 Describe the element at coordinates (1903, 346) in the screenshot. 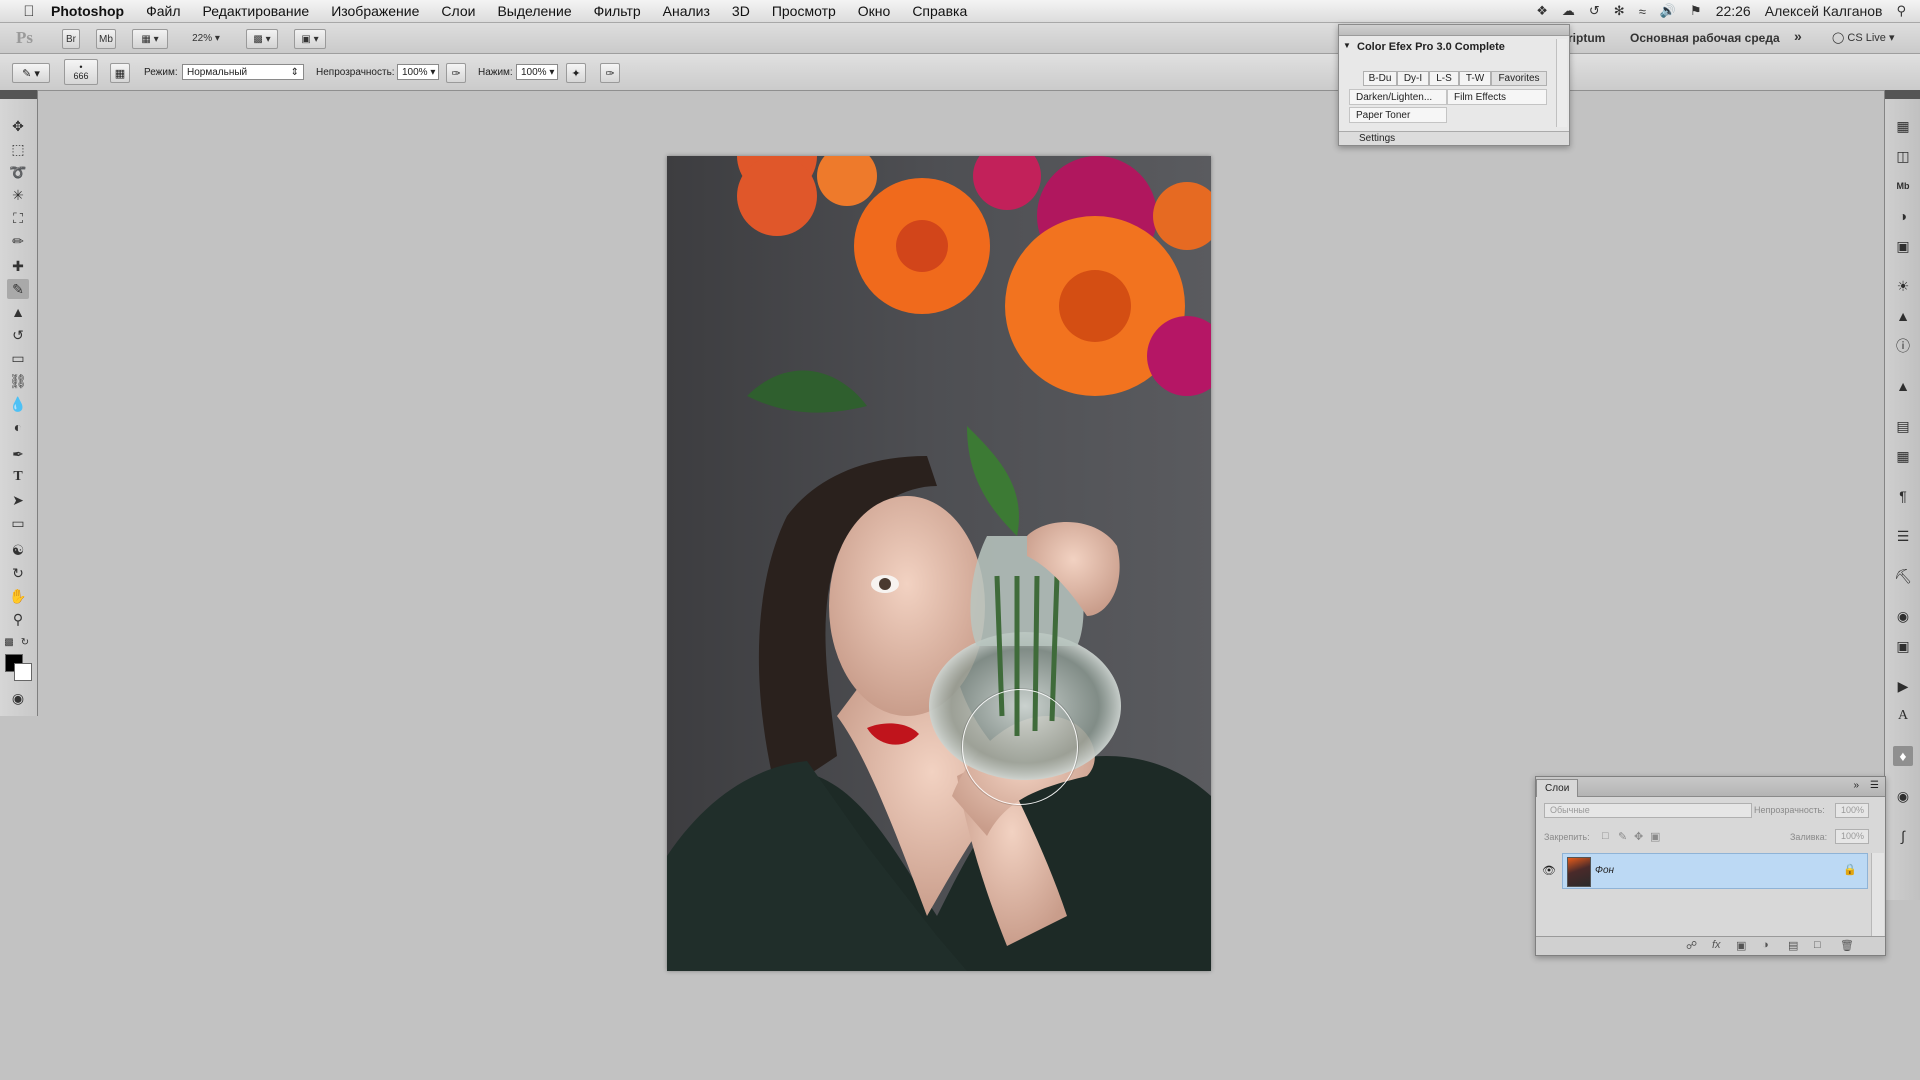

I see `info-icon: ⓘ` at that location.